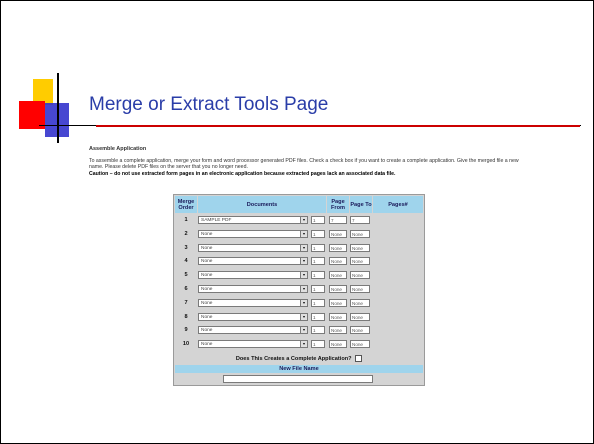  I want to click on table-row: 10 None ▾ 1 None None, so click(299, 344).